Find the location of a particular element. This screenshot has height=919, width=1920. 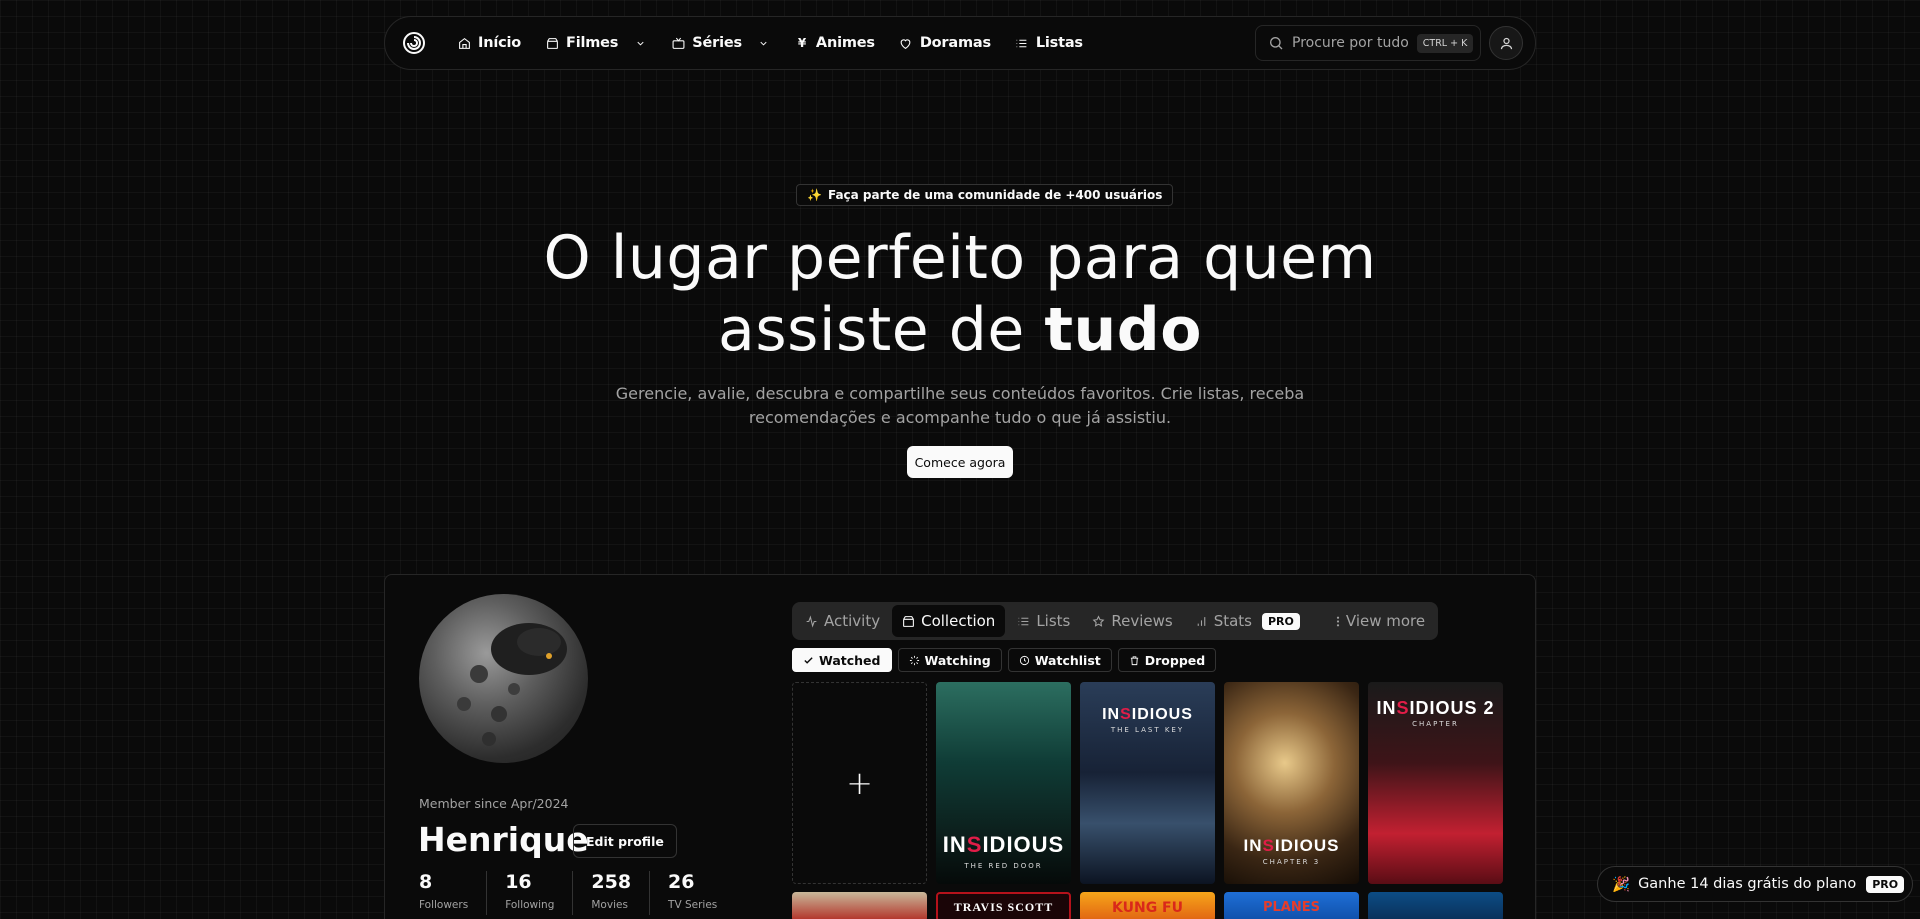

tab-reviews: Reviews is located at coordinates (1132, 621).